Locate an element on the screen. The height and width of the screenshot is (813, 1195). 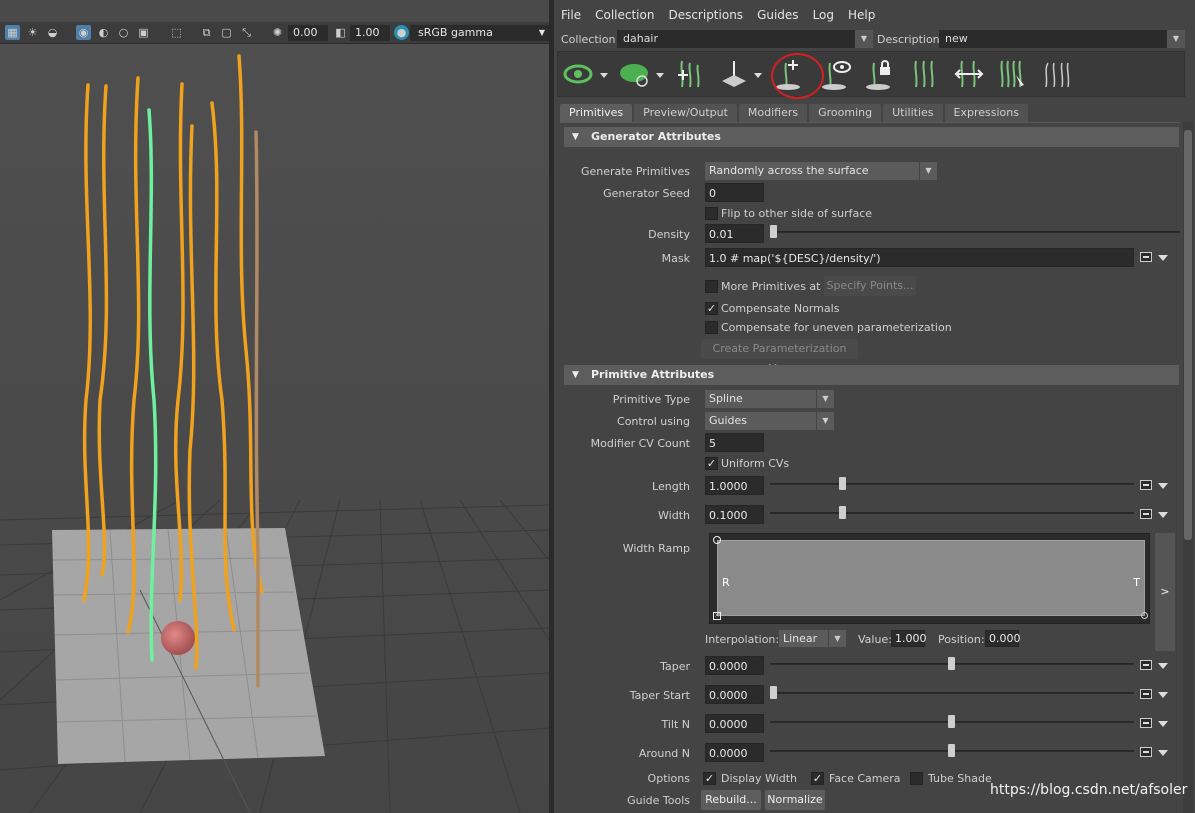
ramp-handle-bottom: × is located at coordinates (717, 616).